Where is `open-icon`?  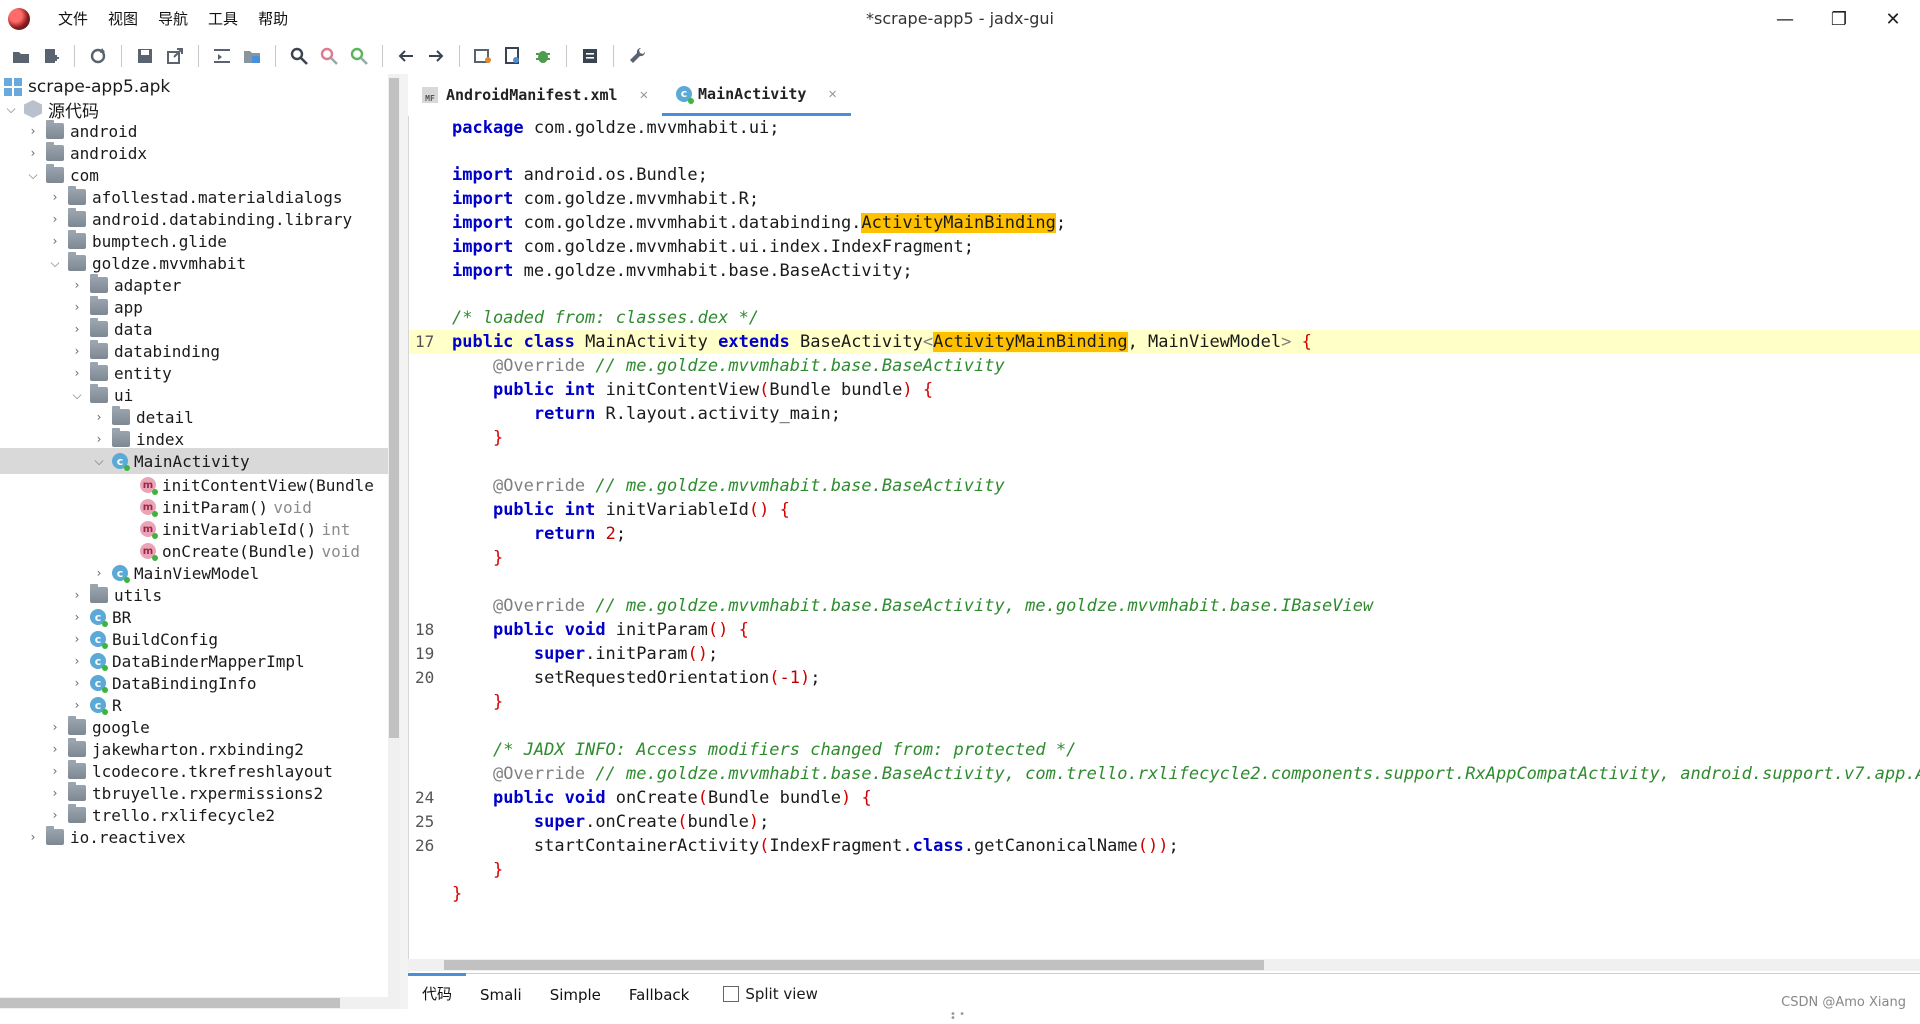 open-icon is located at coordinates (21, 56).